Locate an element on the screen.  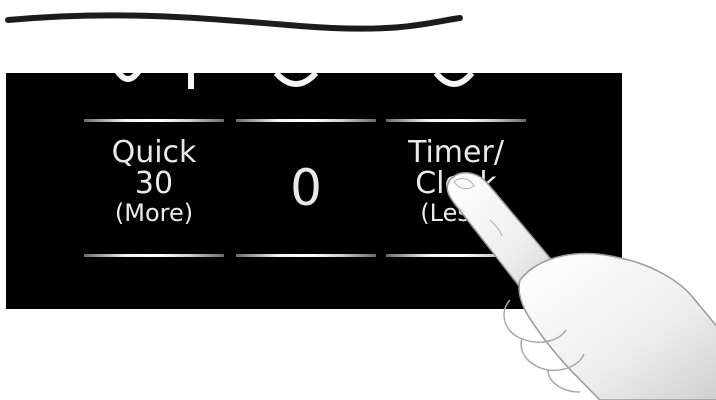
decorative-wave is located at coordinates (234, 22).